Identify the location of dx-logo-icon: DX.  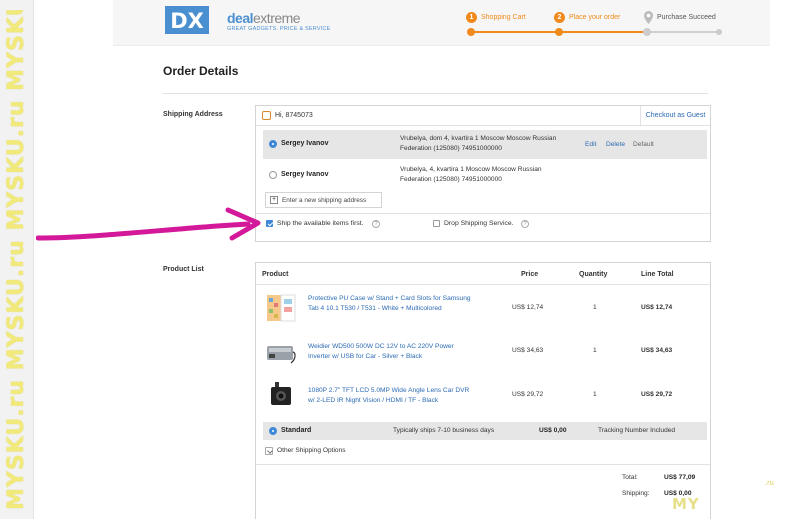
(187, 20).